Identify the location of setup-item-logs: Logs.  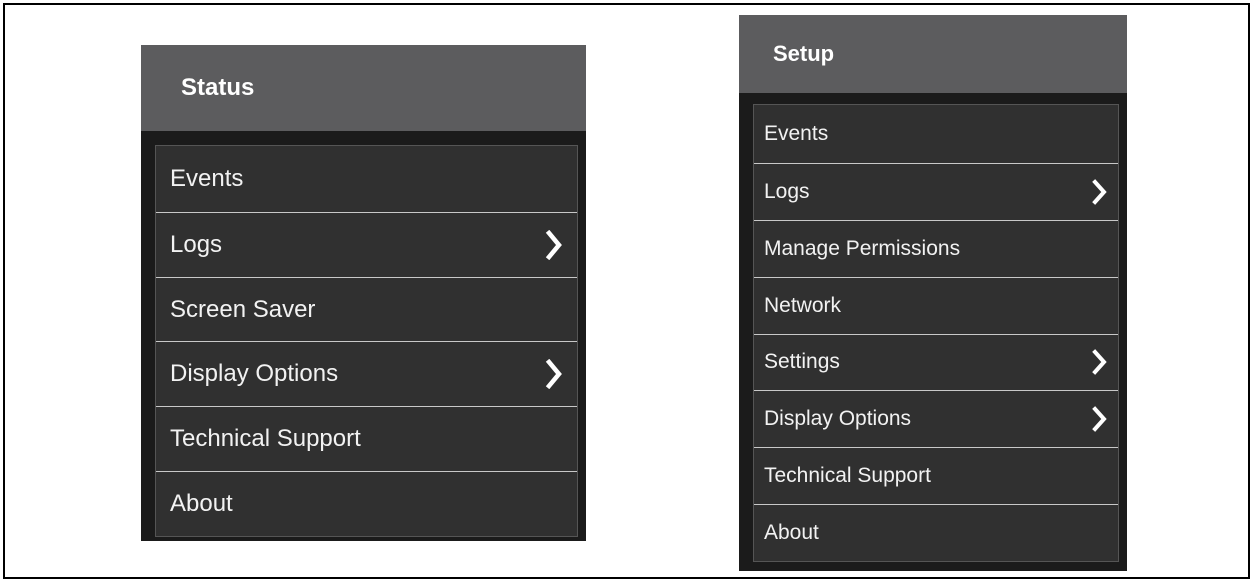
(936, 191).